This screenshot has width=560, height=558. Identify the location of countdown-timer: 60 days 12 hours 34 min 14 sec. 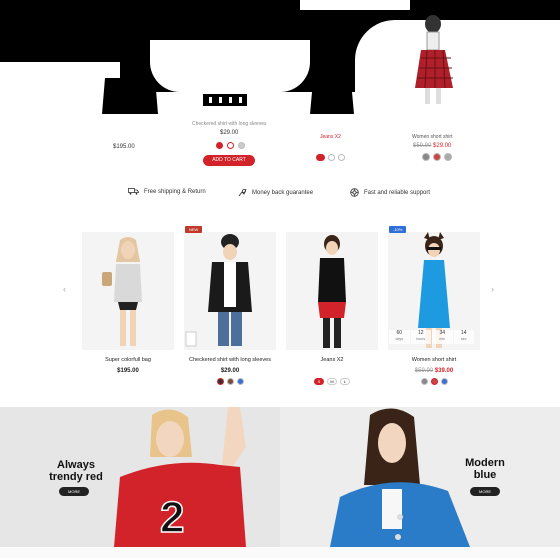
(432, 337).